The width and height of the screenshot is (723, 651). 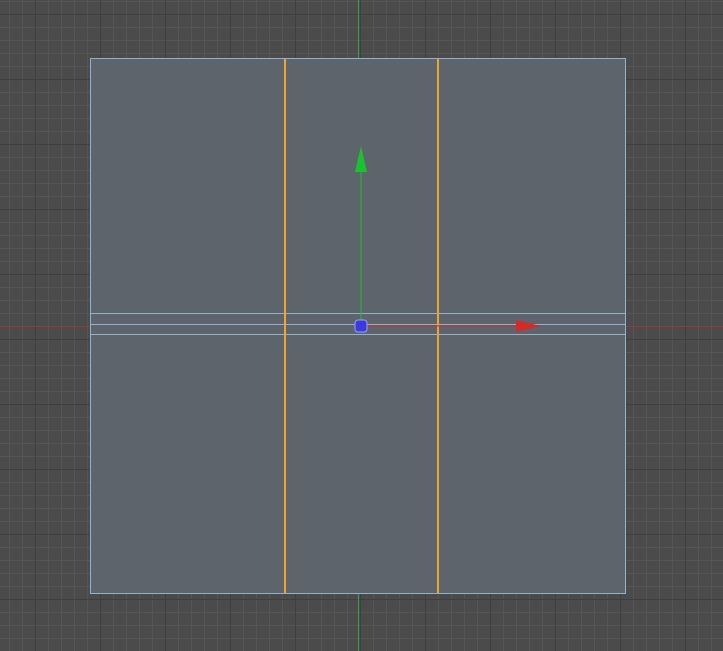 I want to click on arrow-right-icon, so click(x=528, y=326).